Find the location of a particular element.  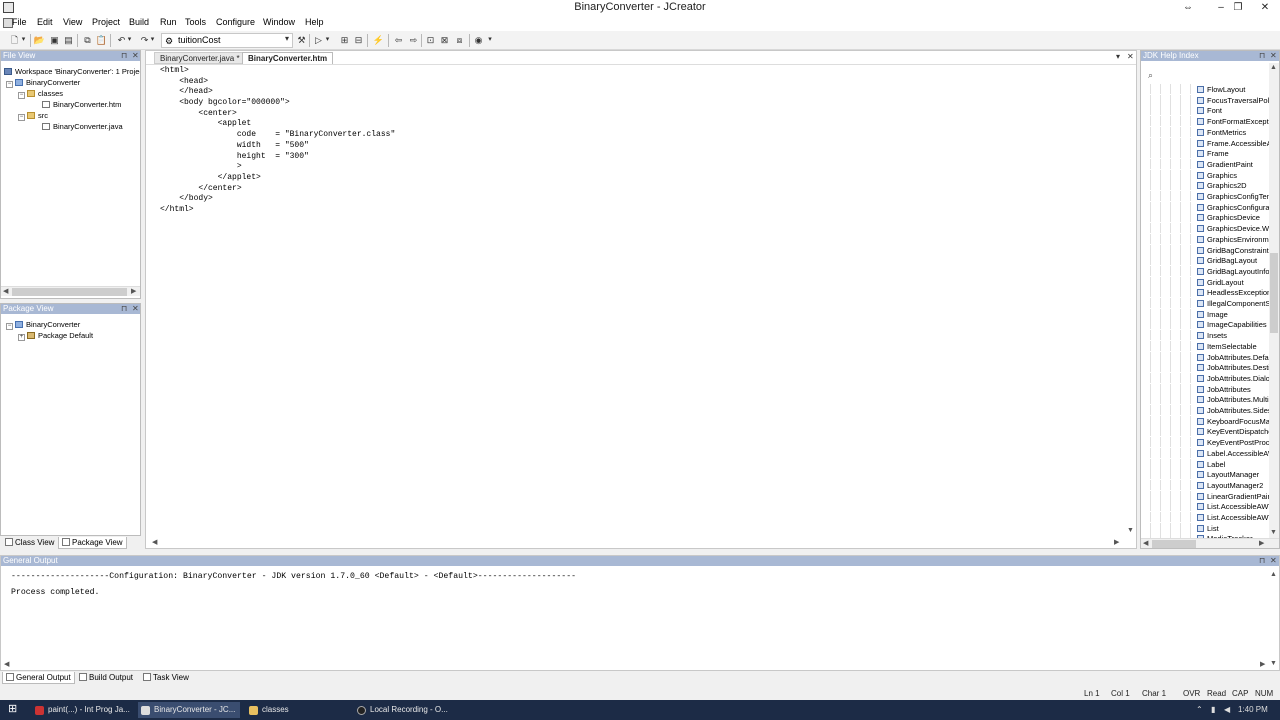

tree-item-htm-file: BinaryConverter.htm is located at coordinates (81, 105).